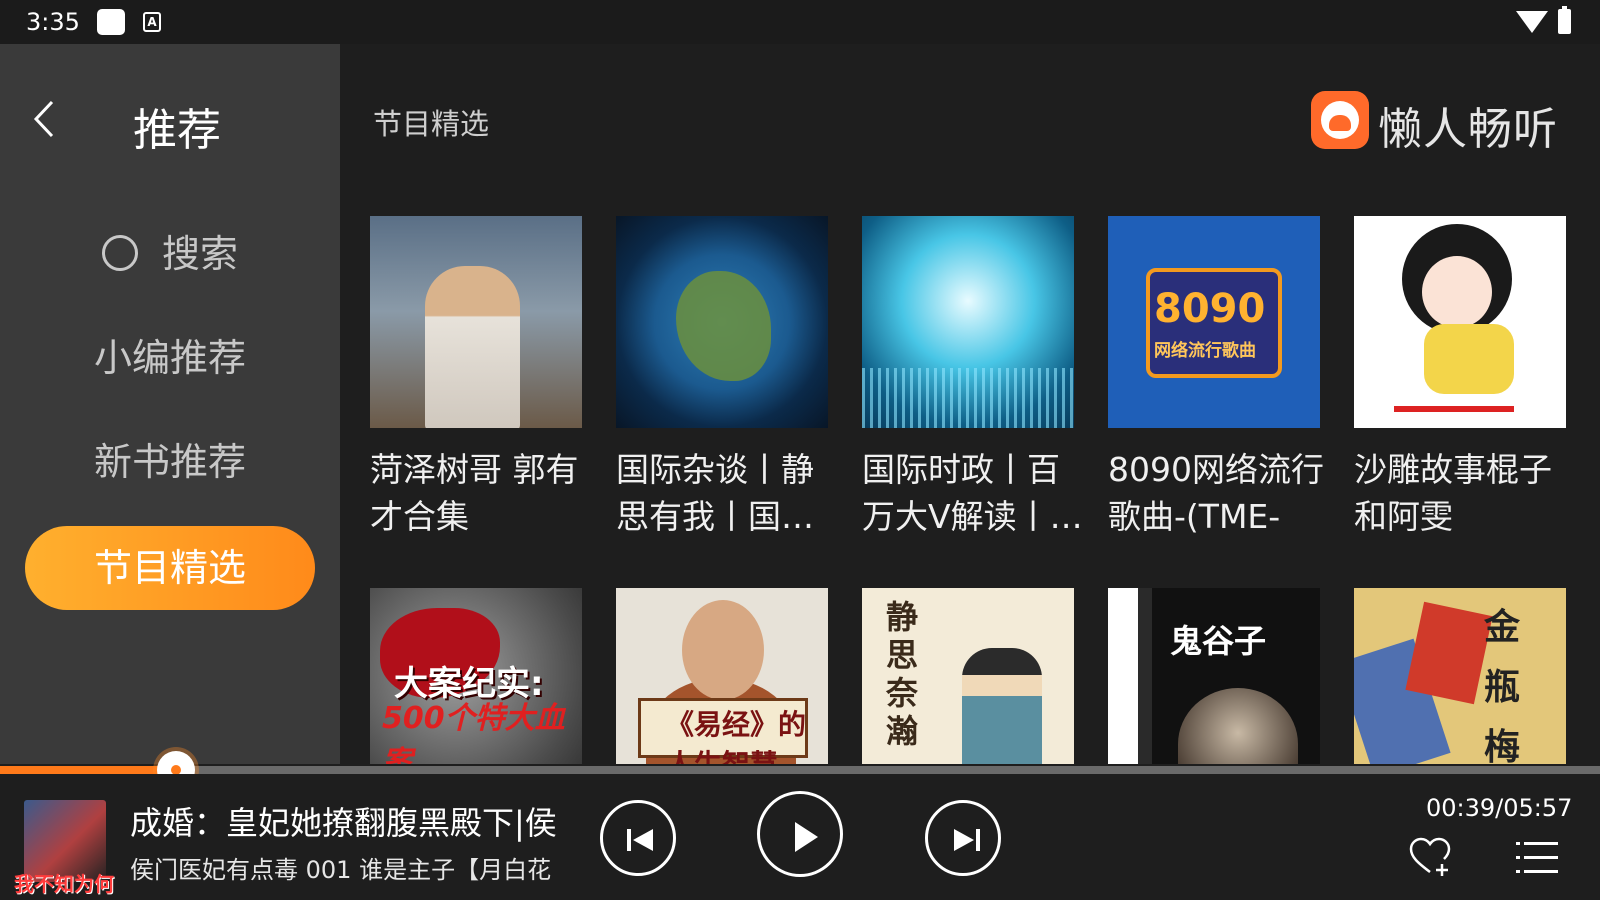 The width and height of the screenshot is (1600, 900). I want to click on sidebar-item-label: 搜索, so click(199, 254).